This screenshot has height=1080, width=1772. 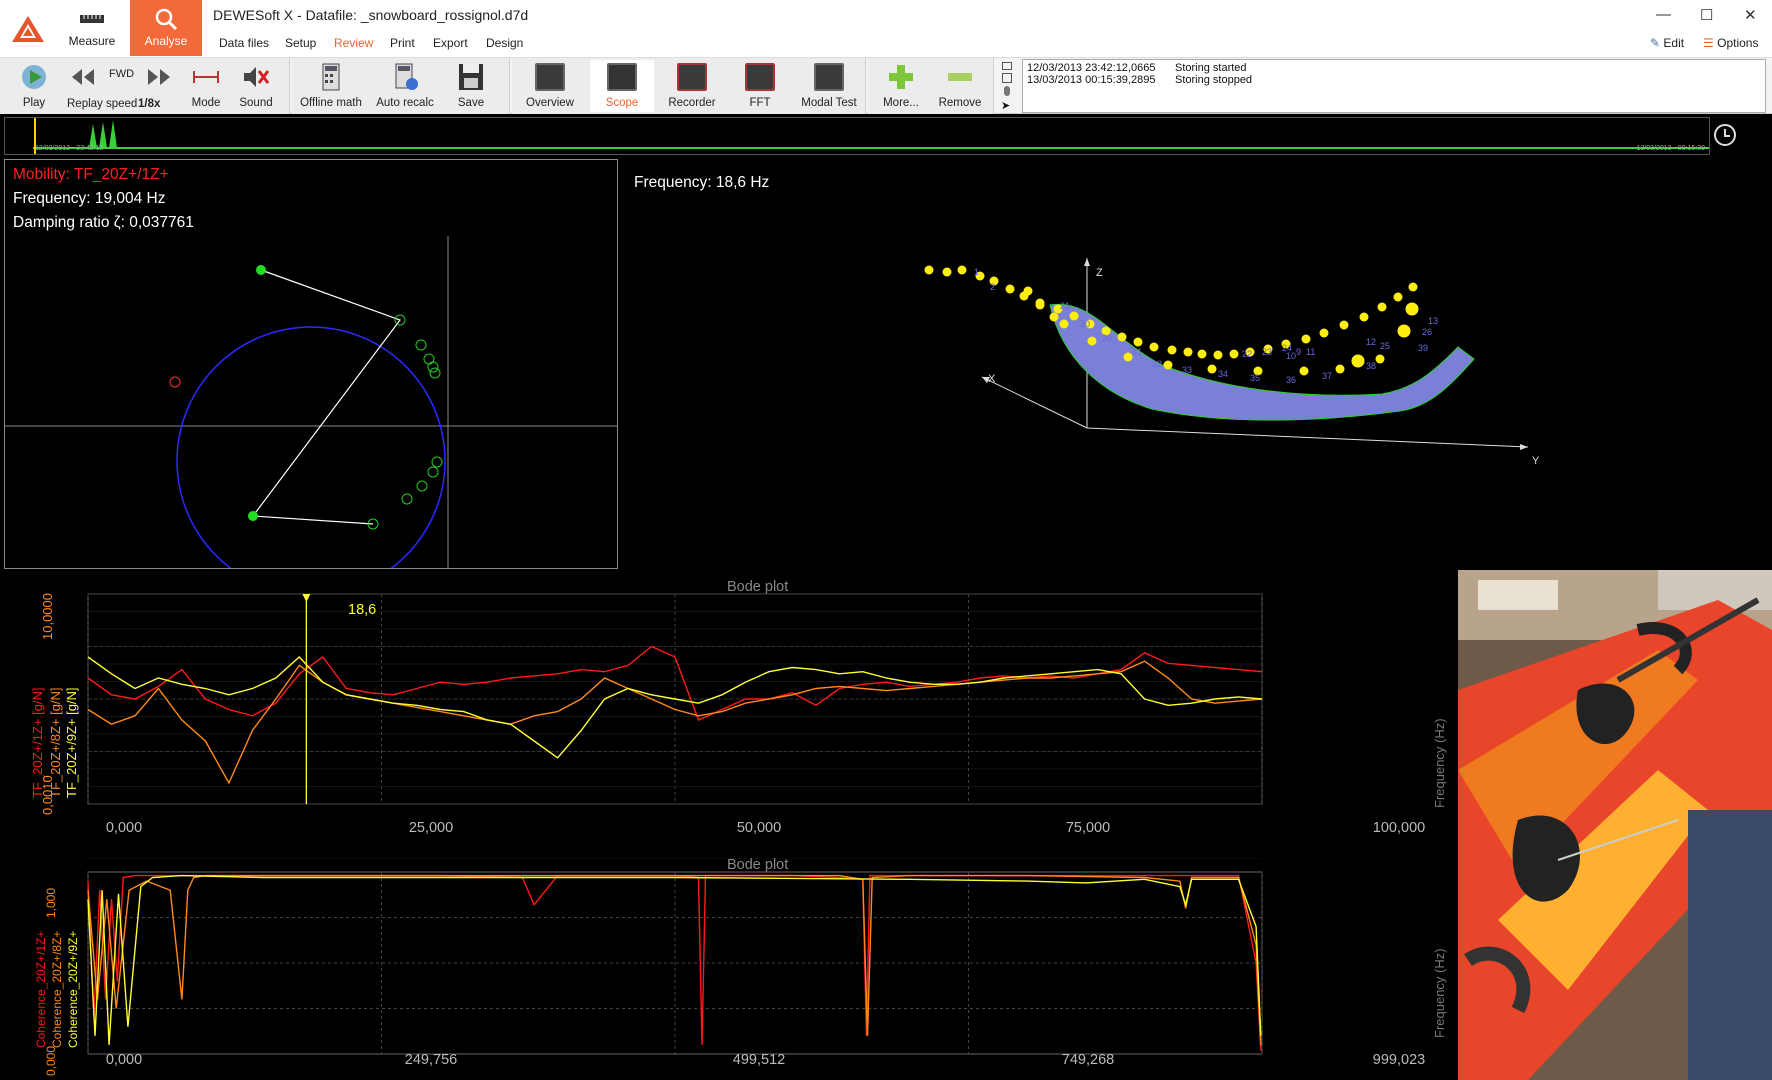 What do you see at coordinates (1394, 80) in the screenshot?
I see `log-row: 13/03/2013 00:15:39,2895 Storing stopped` at bounding box center [1394, 80].